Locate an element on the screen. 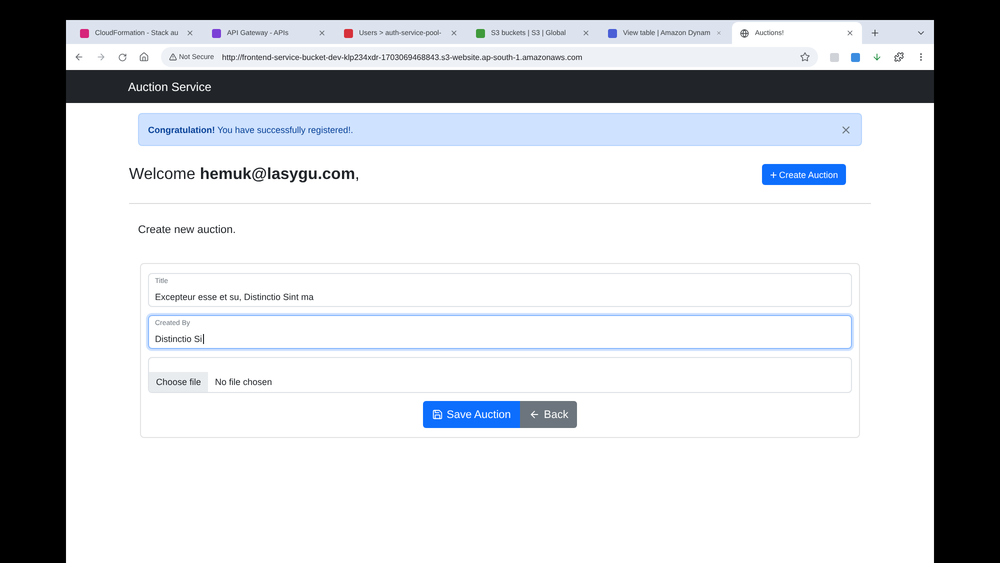 Image resolution: width=1000 pixels, height=563 pixels. navbar-brand: Auction Service is located at coordinates (170, 87).